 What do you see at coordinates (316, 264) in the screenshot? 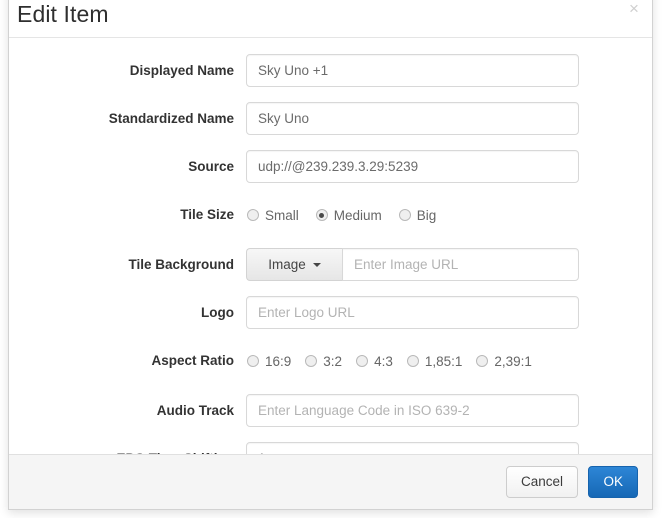
I see `caret-down-icon` at bounding box center [316, 264].